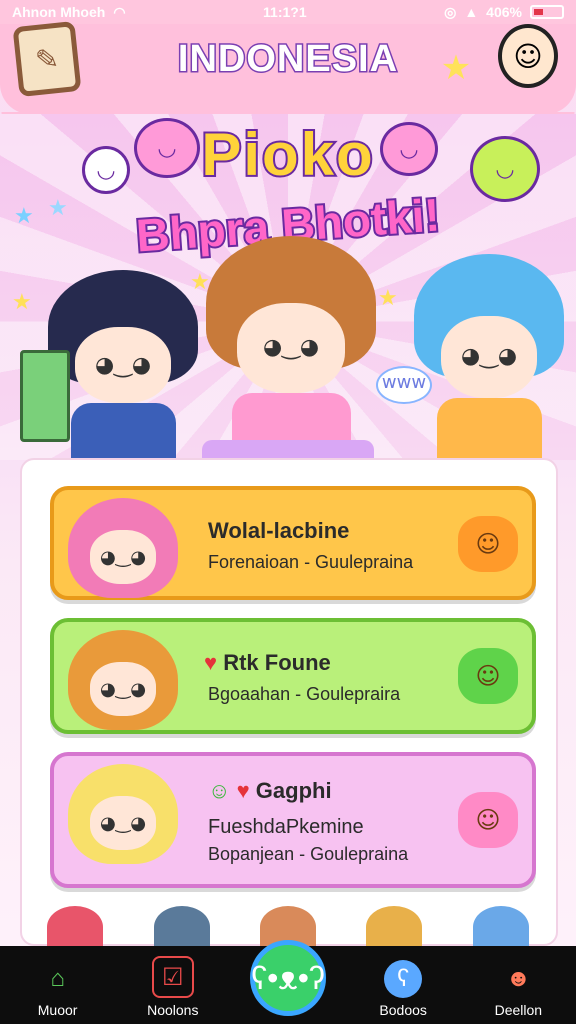 Image resolution: width=576 pixels, height=1024 pixels. I want to click on nav-item-center: ʕ•ᴥ•ʔ, so click(288, 979).